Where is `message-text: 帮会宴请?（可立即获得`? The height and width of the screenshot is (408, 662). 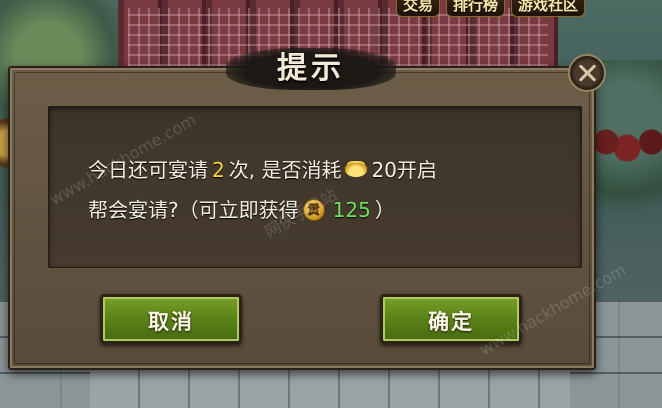 message-text: 帮会宴请?（可立即获得 is located at coordinates (193, 210).